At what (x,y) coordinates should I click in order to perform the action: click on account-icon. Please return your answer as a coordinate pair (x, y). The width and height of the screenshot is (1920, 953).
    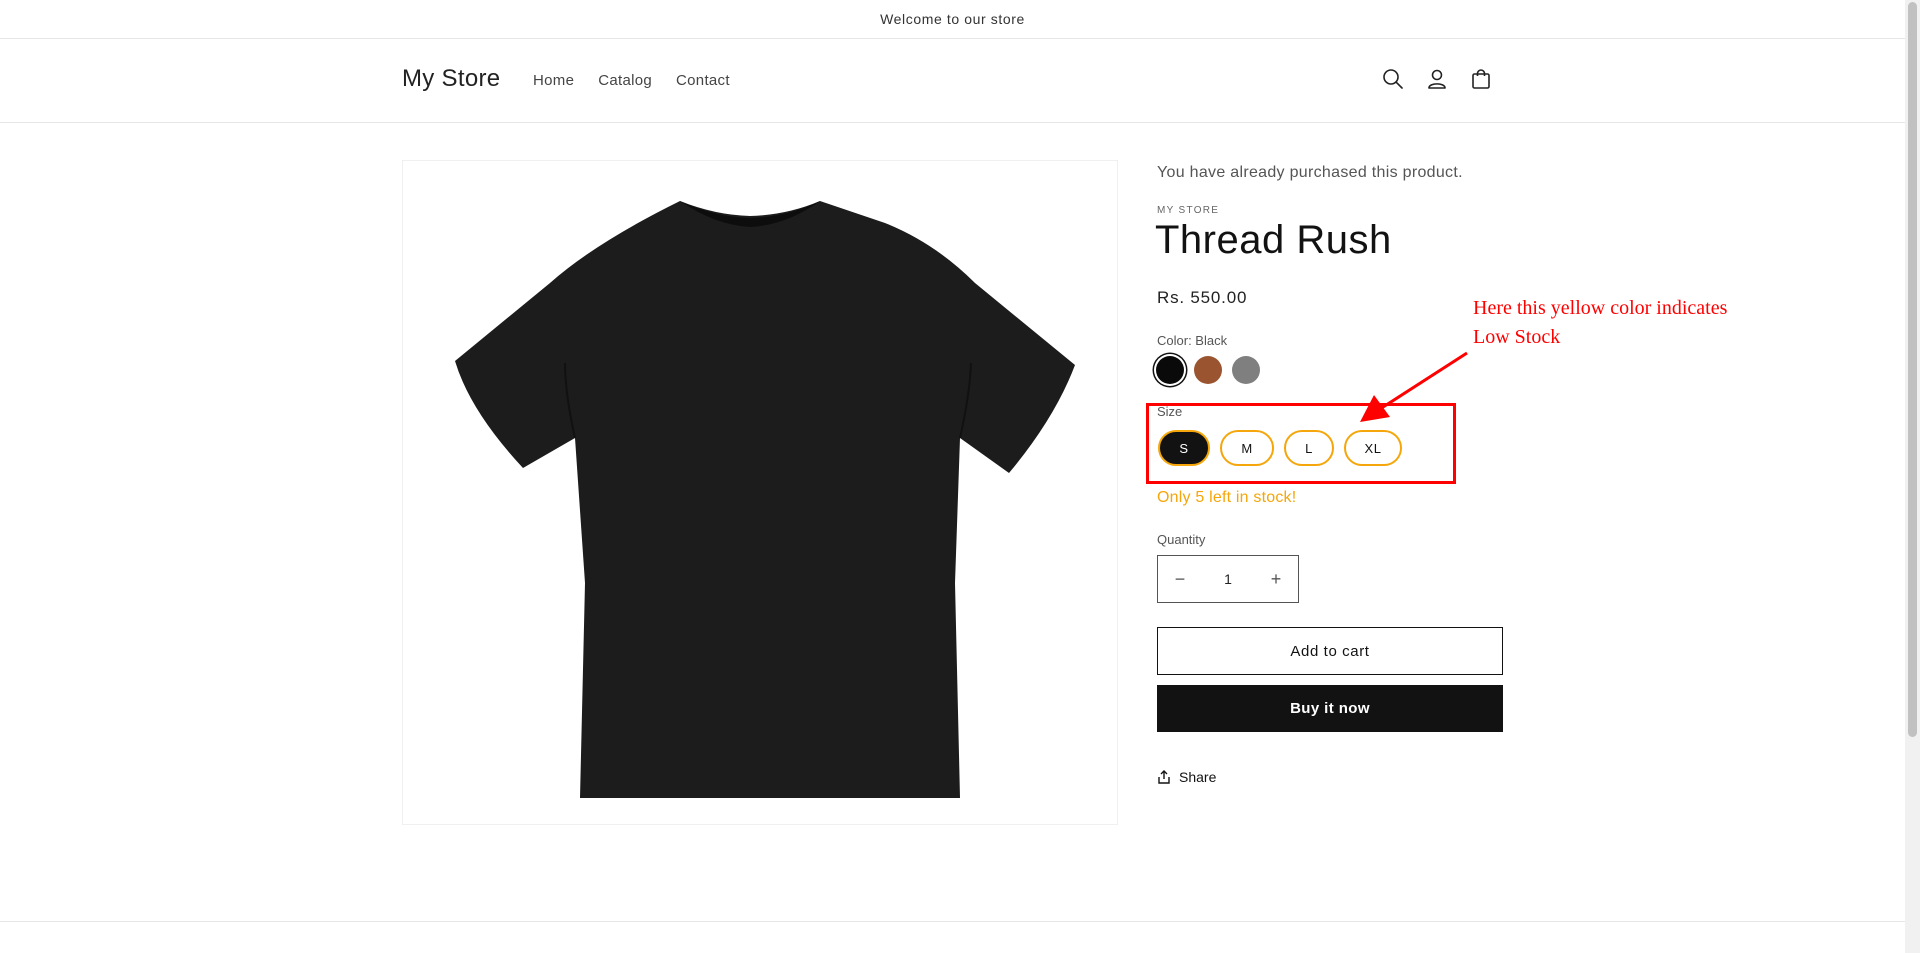
    Looking at the image, I should click on (1437, 79).